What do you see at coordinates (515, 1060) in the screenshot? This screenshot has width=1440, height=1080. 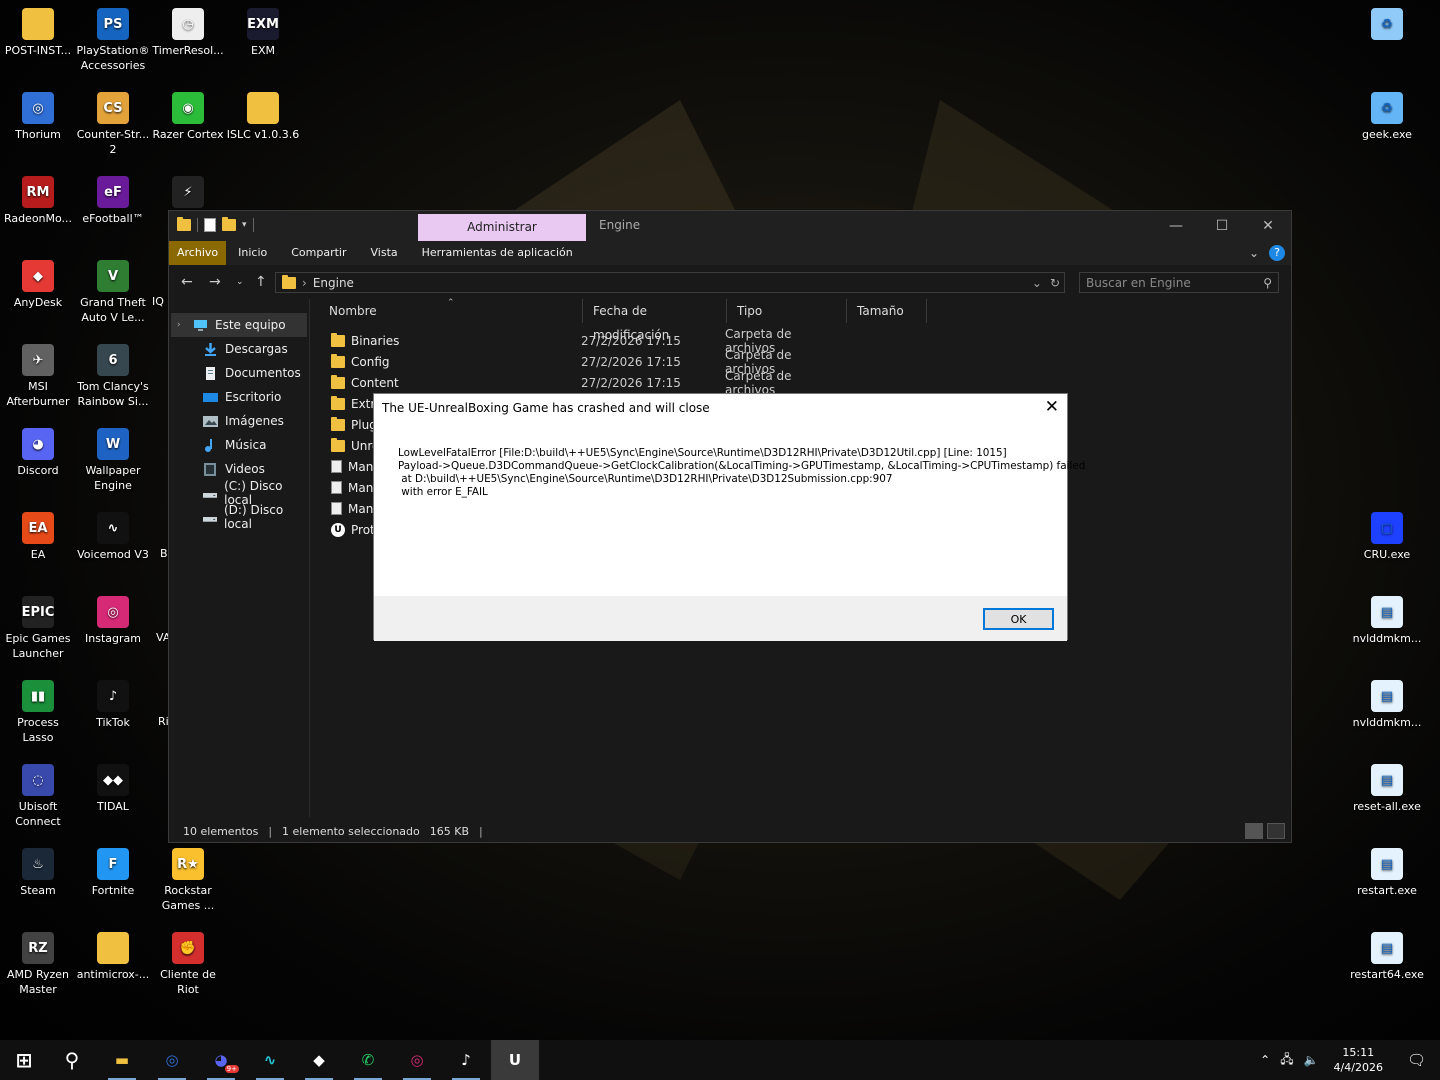 I see `taskbar-unreal-button: U` at bounding box center [515, 1060].